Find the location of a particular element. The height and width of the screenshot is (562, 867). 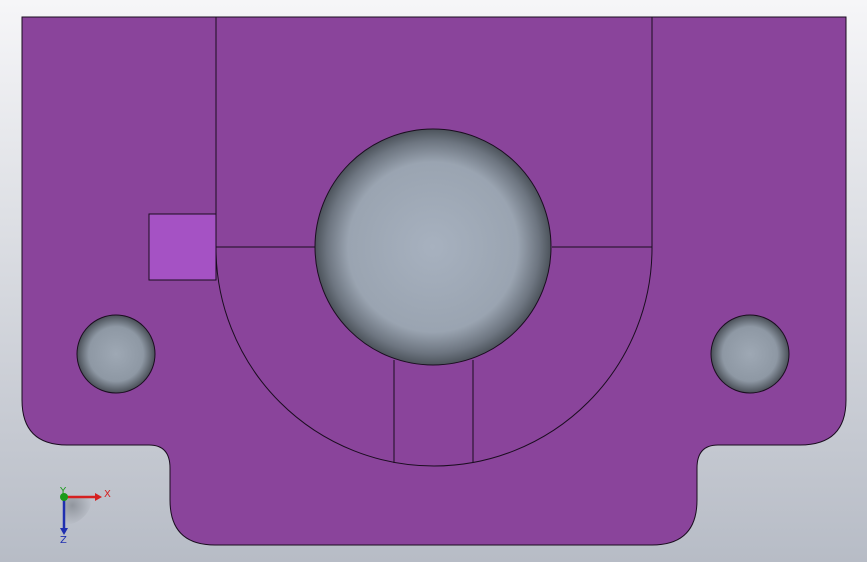

center-bore-hole is located at coordinates (433, 247).